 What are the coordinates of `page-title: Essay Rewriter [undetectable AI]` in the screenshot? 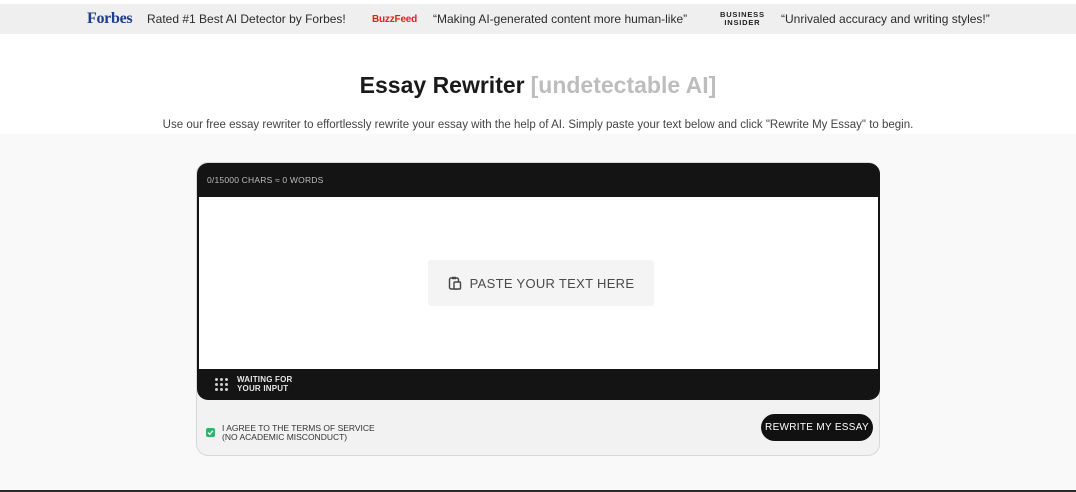 It's located at (538, 85).